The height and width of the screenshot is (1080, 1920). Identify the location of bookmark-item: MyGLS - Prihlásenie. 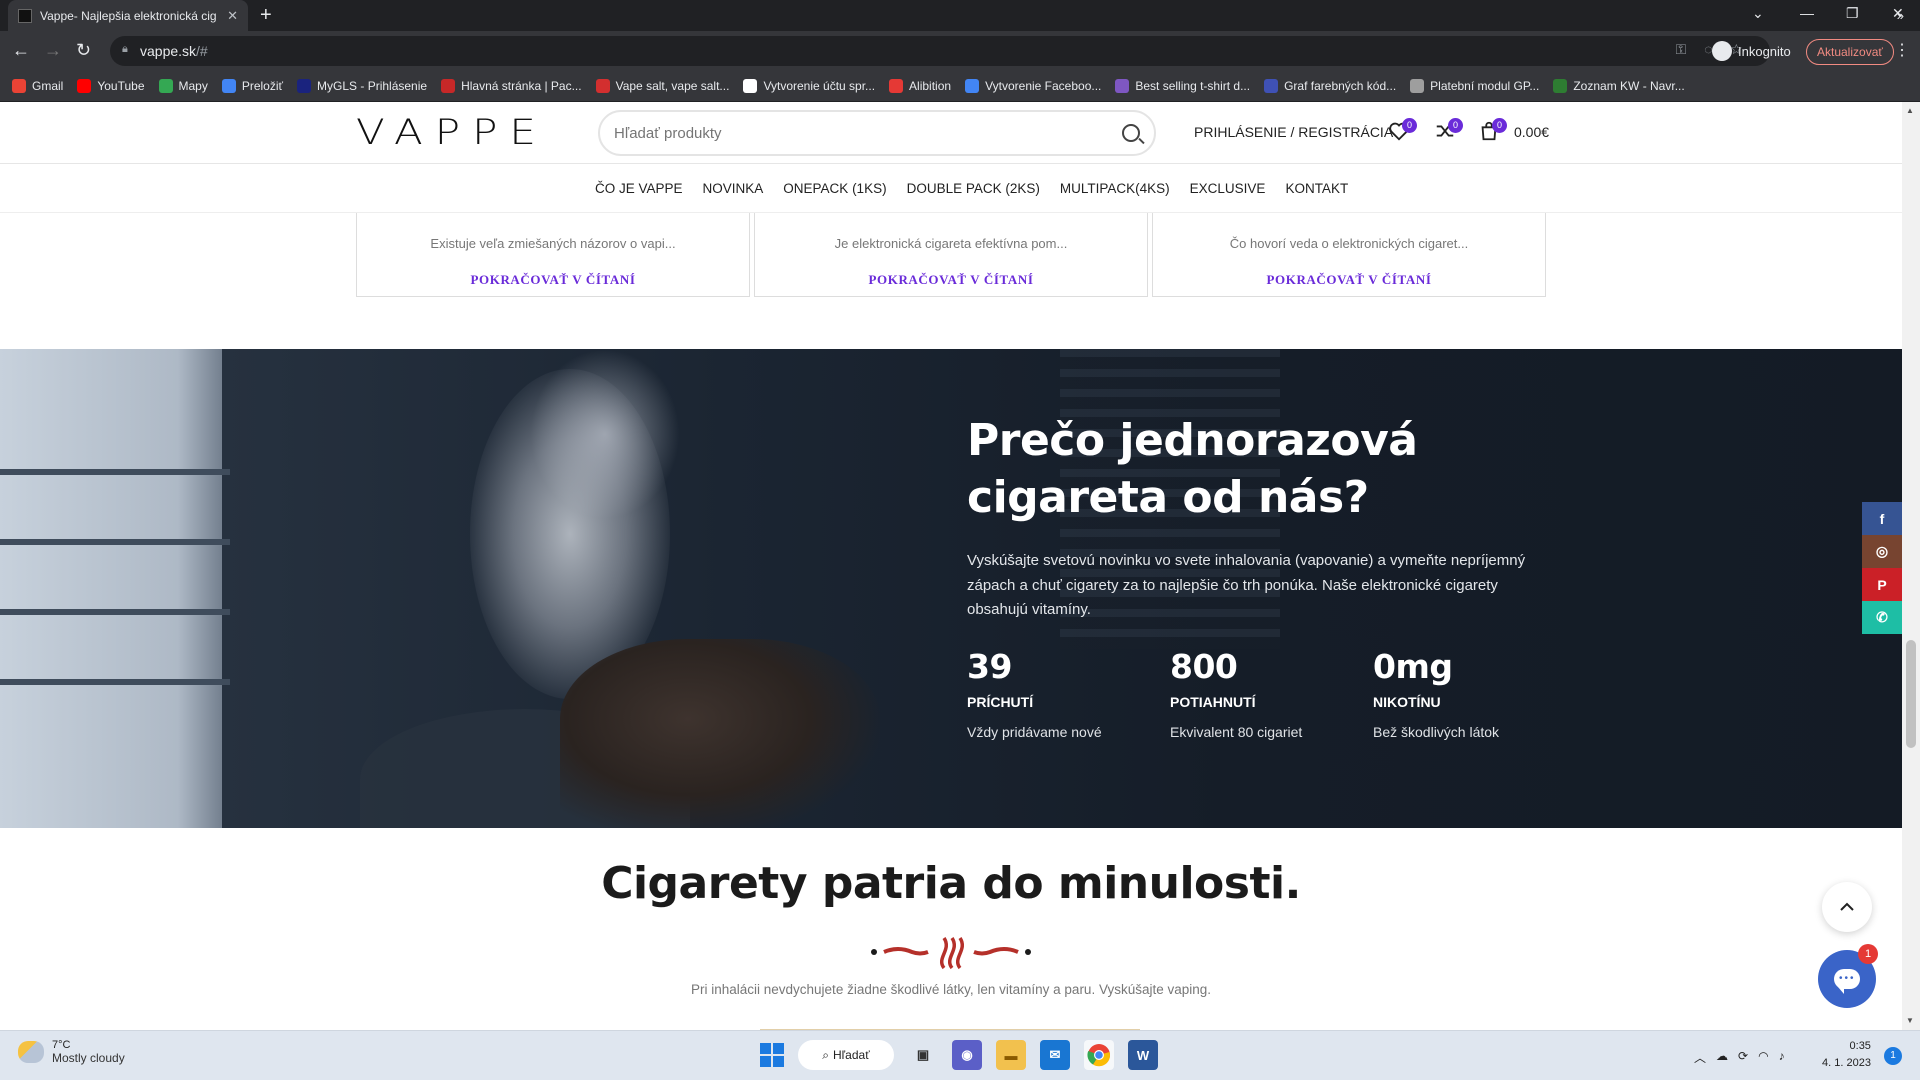
(362, 86).